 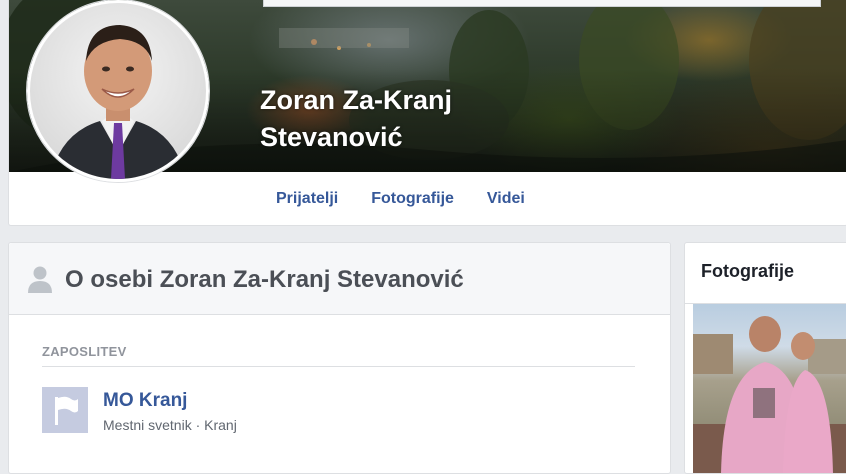 What do you see at coordinates (145, 401) in the screenshot?
I see `employer-link: MO Kranj` at bounding box center [145, 401].